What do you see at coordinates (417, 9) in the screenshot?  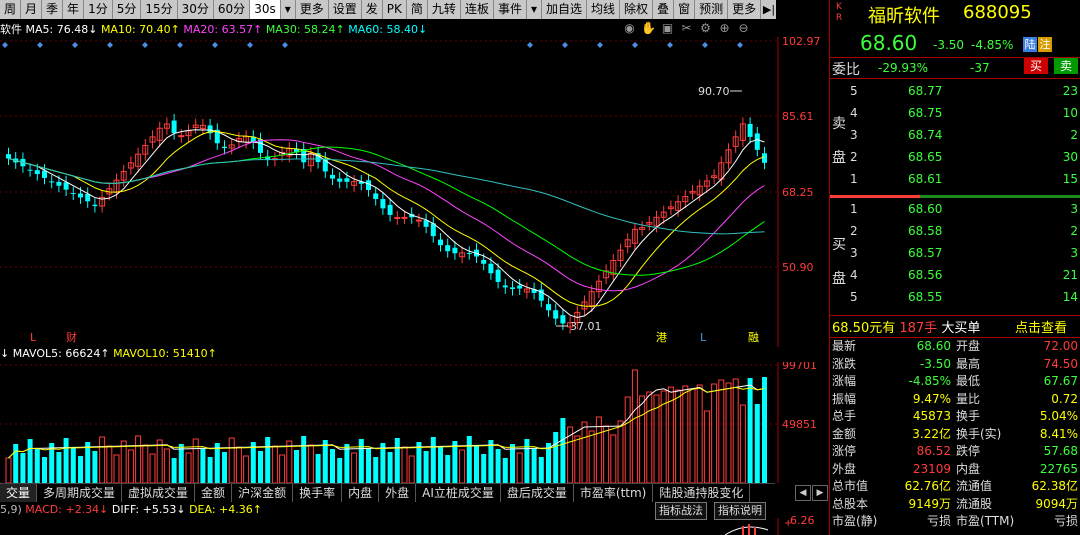 I see `toolbar-item: 简` at bounding box center [417, 9].